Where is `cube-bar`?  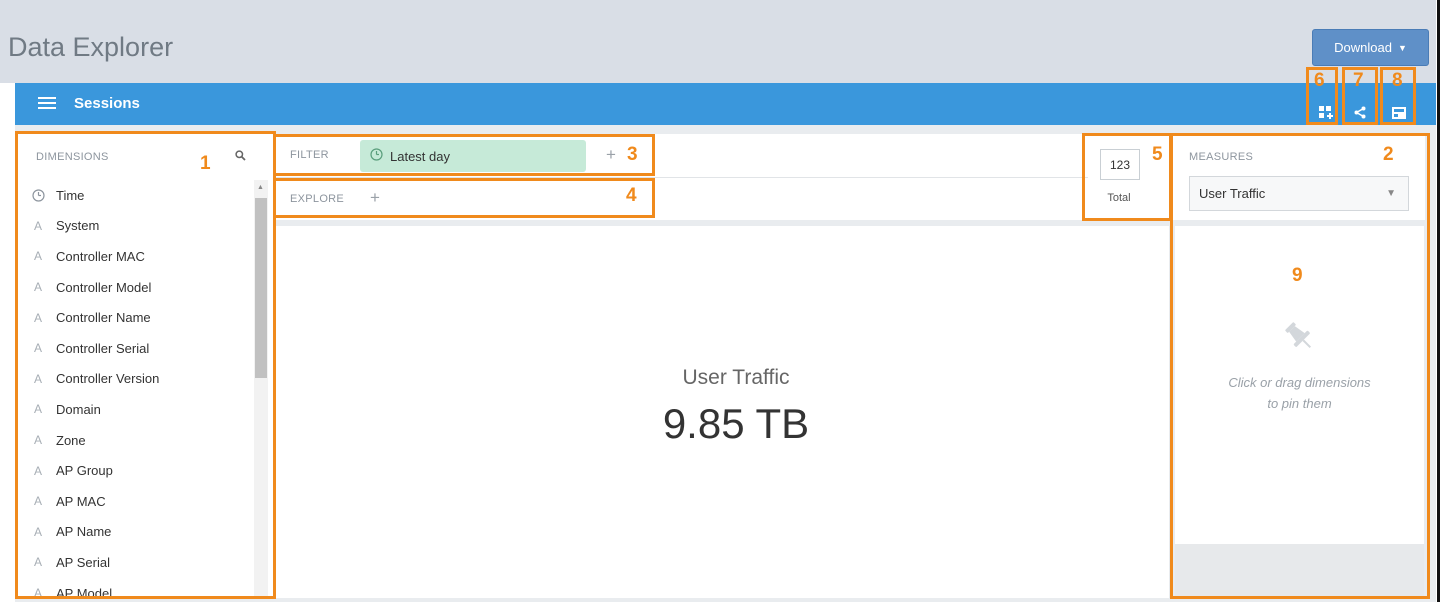
cube-bar is located at coordinates (725, 104).